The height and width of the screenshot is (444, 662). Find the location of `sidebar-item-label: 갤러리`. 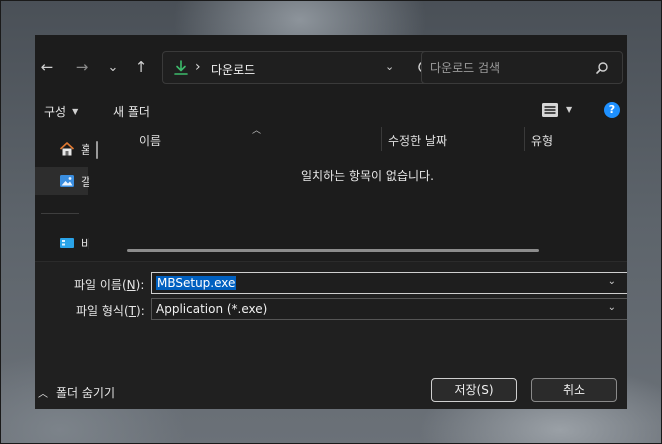

sidebar-item-label: 갤러리 is located at coordinates (85, 182).